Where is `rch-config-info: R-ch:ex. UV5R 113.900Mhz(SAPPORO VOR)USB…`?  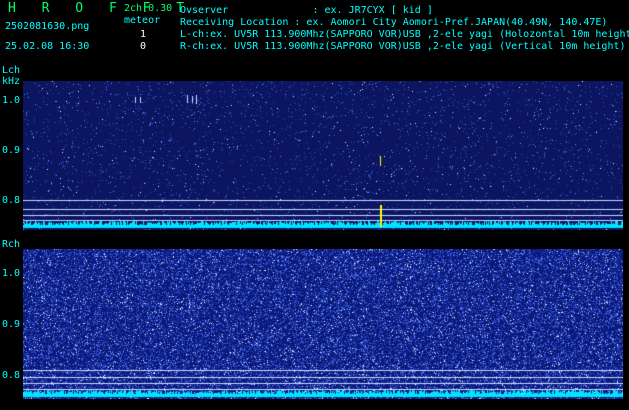 rch-config-info: R-ch:ex. UV5R 113.900Mhz(SAPPORO VOR)USB… is located at coordinates (403, 46).